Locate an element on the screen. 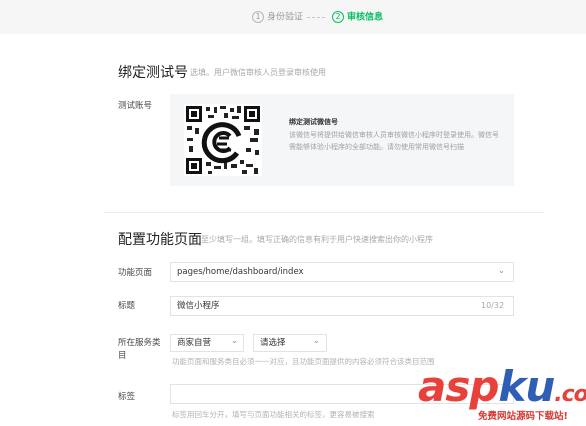 Image resolution: width=586 pixels, height=426 pixels. category-hint: 功能页面和服务类目必须一一对应，且功能页面提供的内容必须符合该类目范围 is located at coordinates (303, 361).